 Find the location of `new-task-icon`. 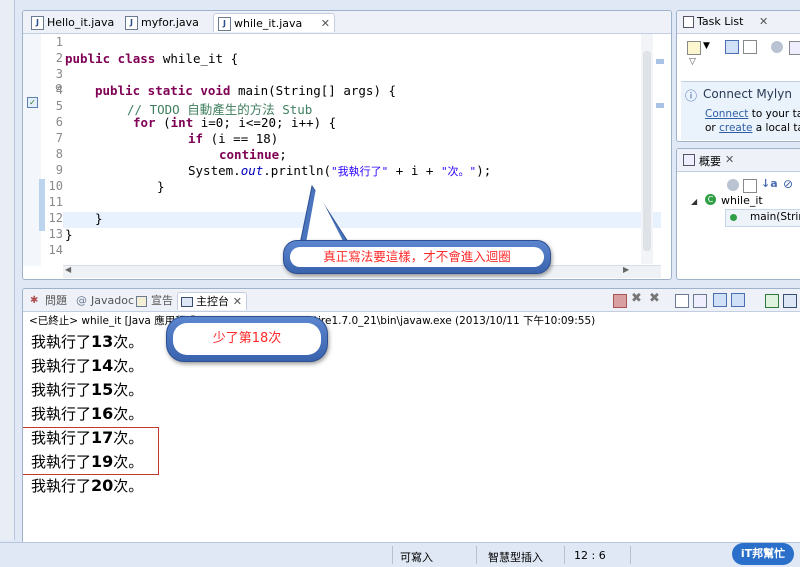

new-task-icon is located at coordinates (694, 48).